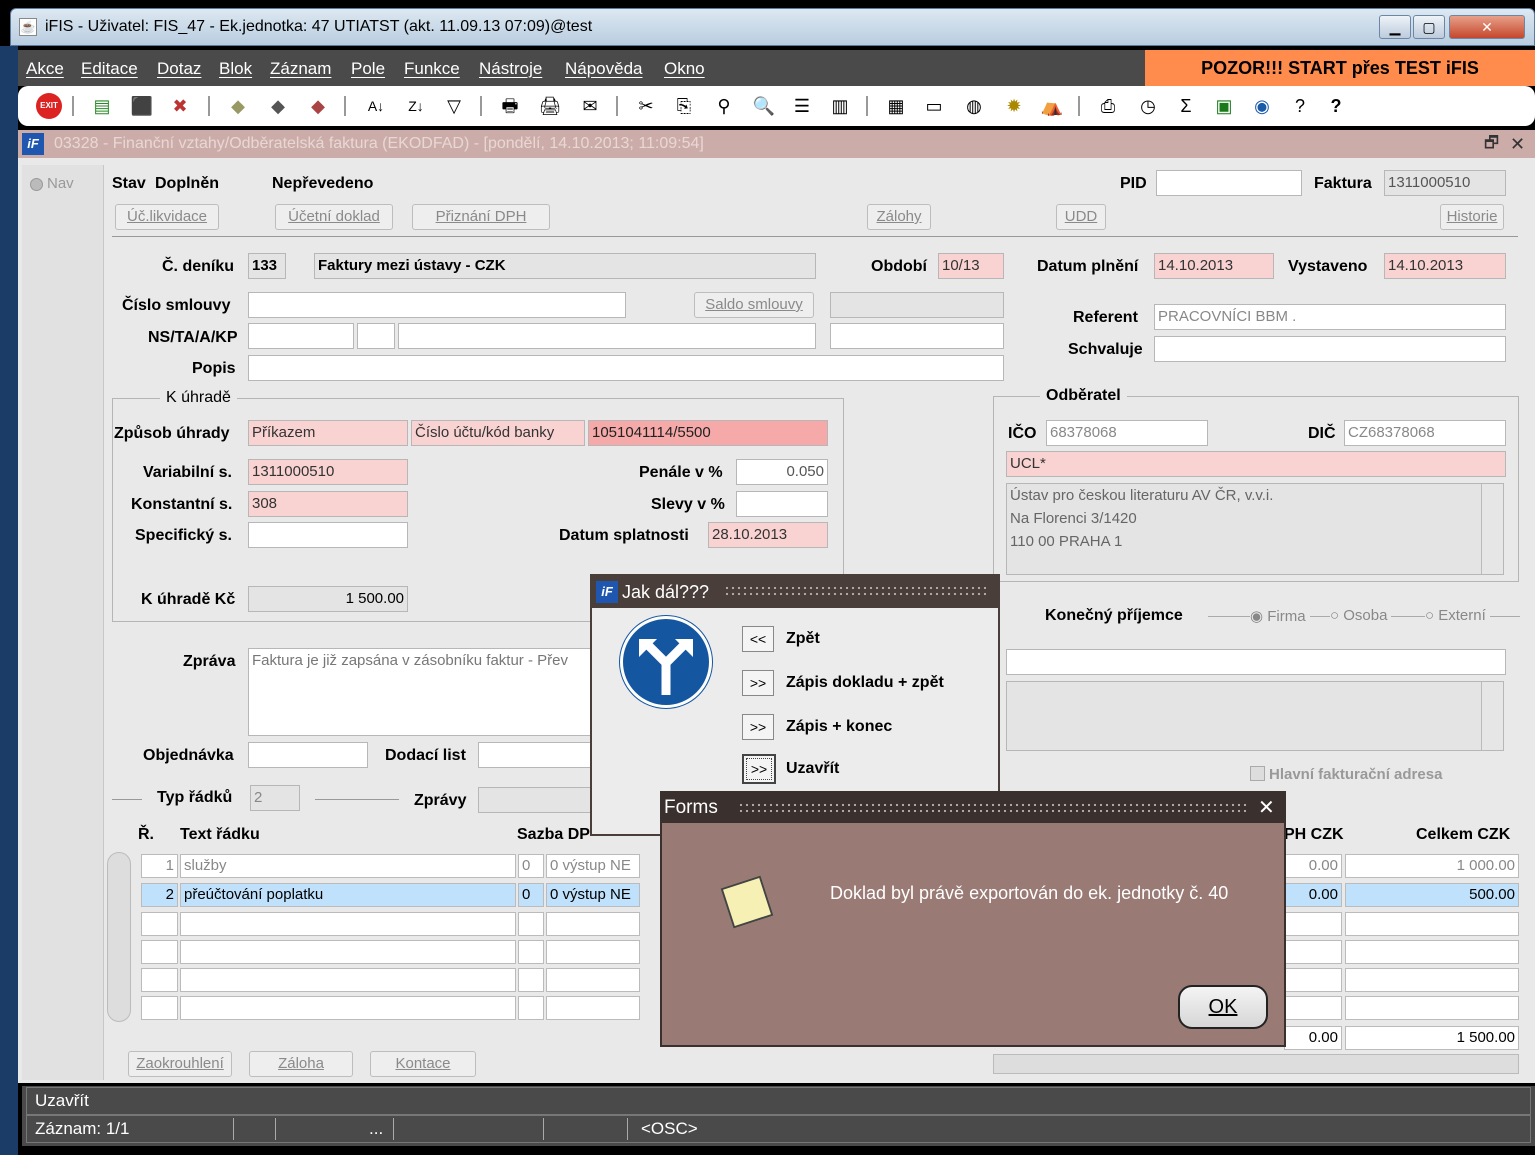 Image resolution: width=1535 pixels, height=1155 pixels. I want to click on save-icon: ⬛, so click(142, 106).